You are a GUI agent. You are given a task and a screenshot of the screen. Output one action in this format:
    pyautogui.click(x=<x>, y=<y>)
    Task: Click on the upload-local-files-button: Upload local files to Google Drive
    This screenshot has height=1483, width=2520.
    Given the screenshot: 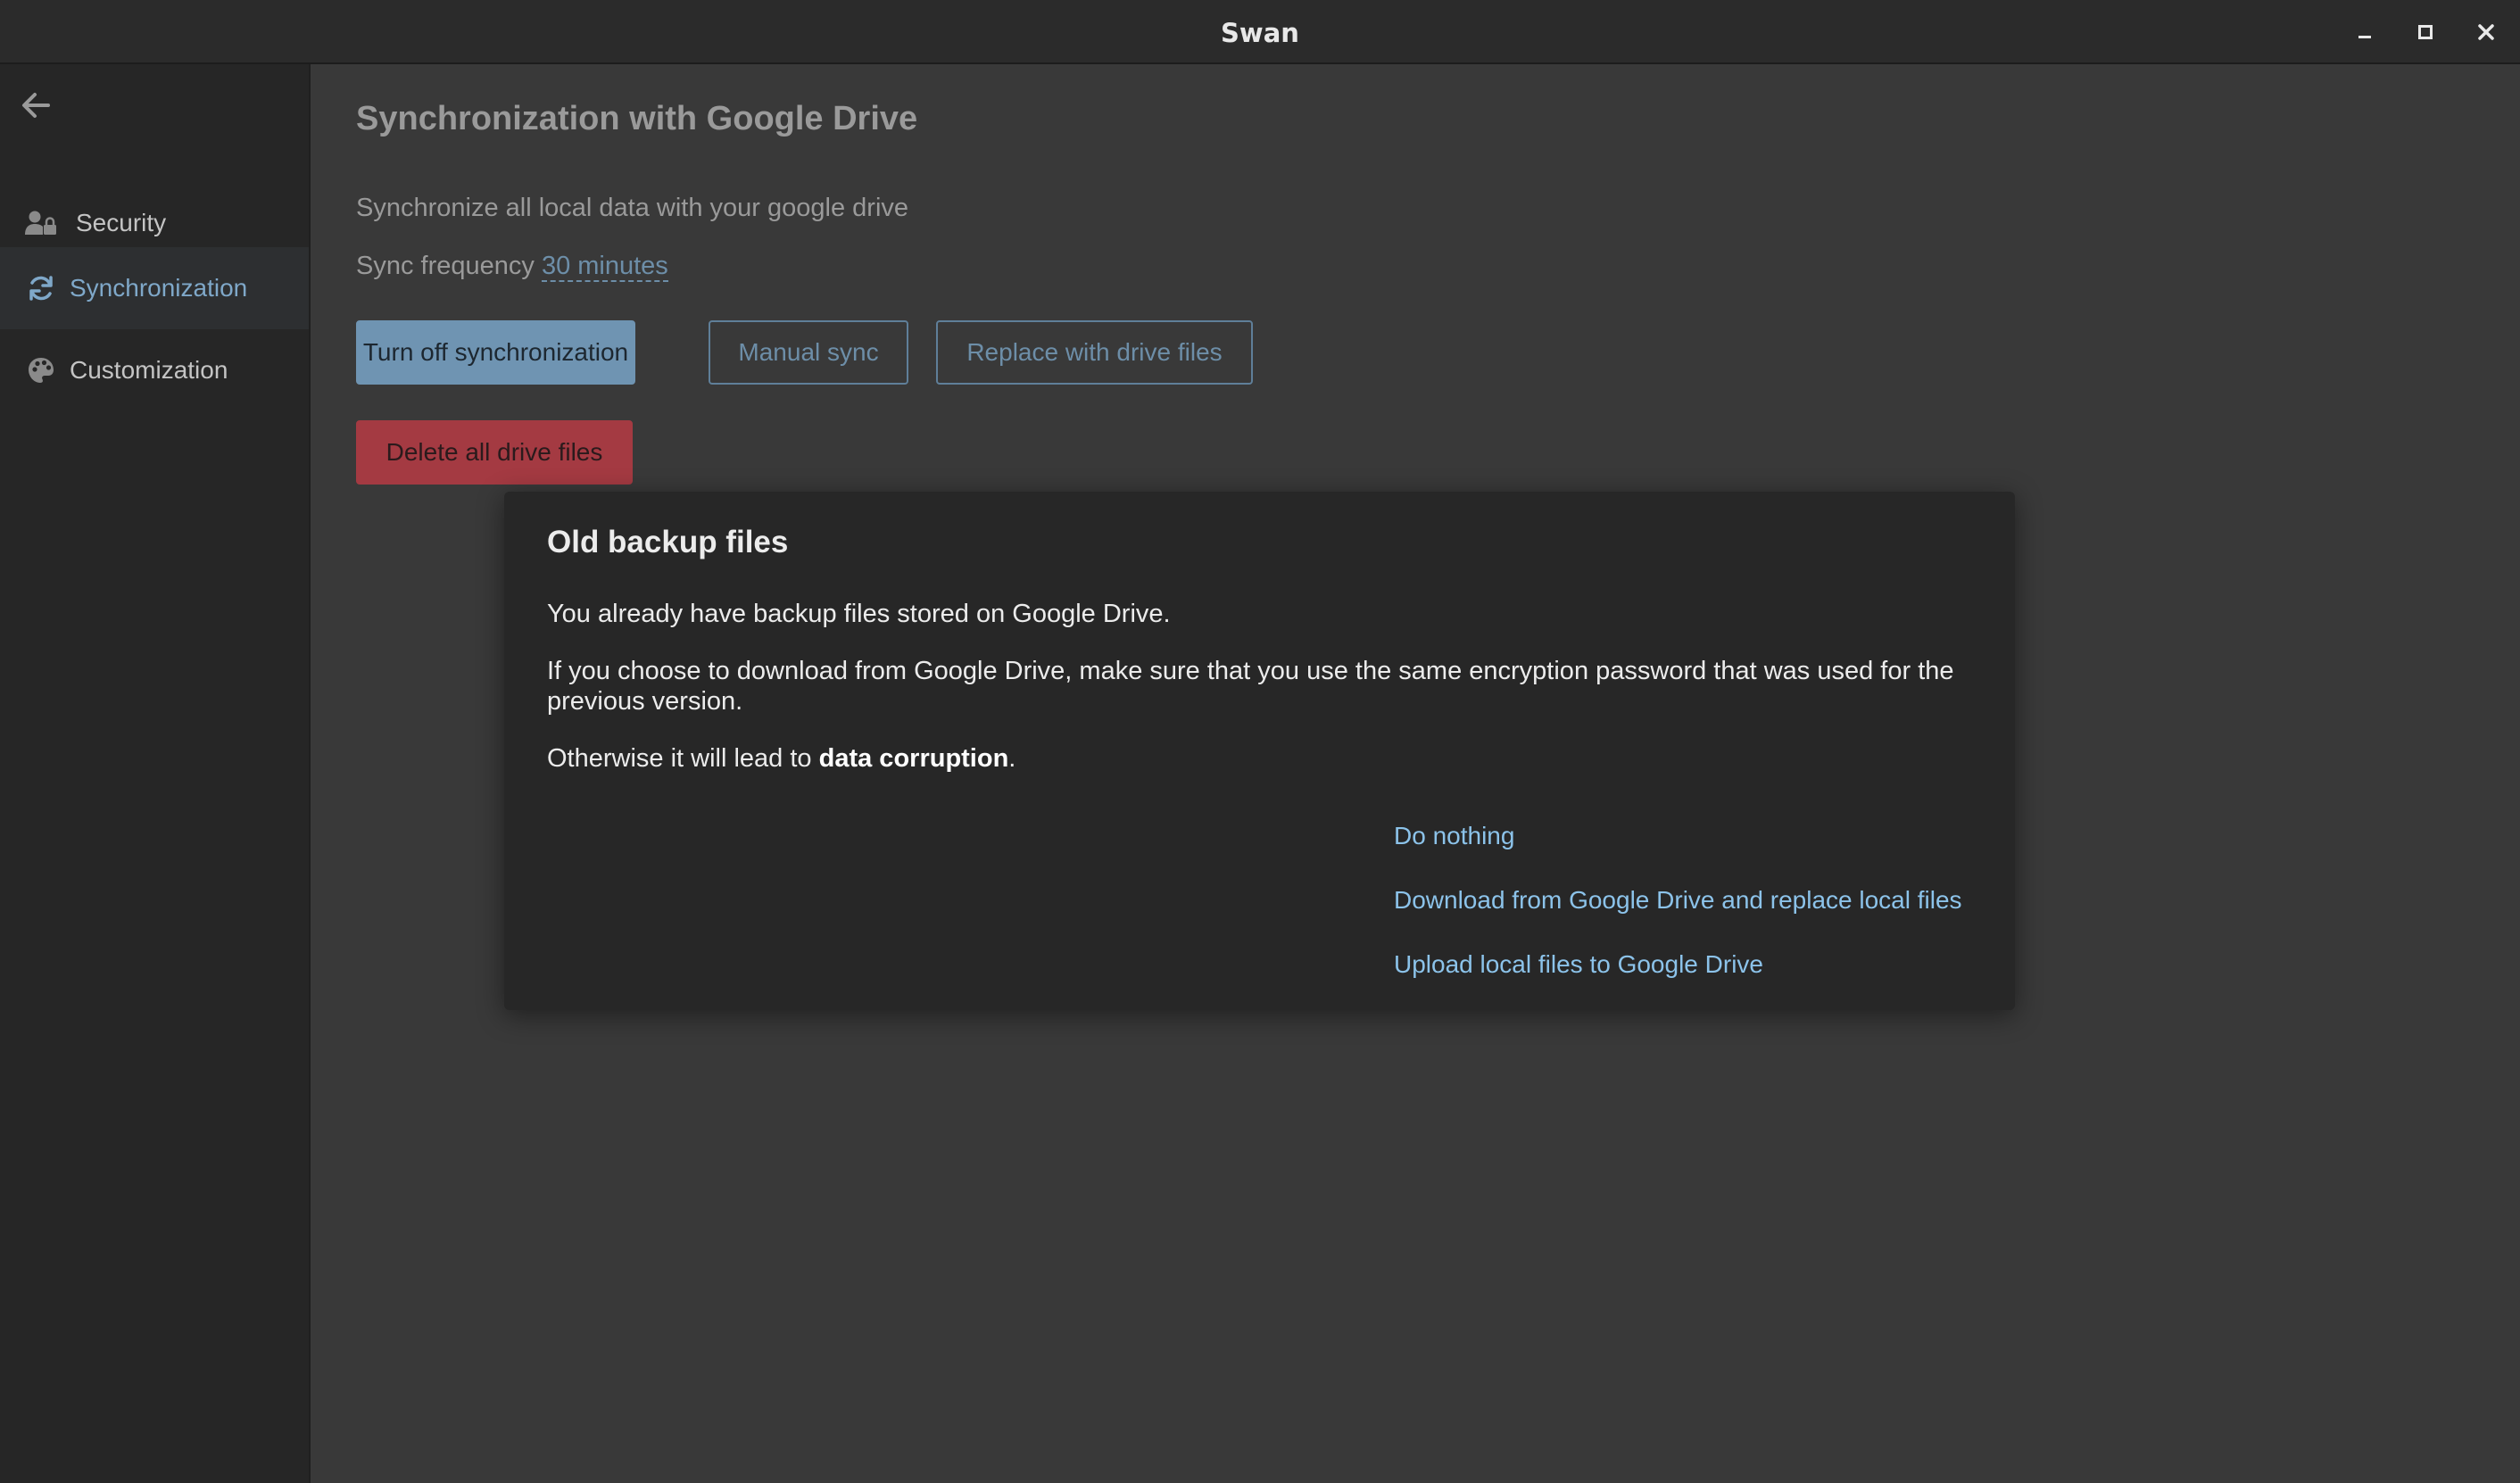 What is the action you would take?
    pyautogui.click(x=1578, y=964)
    